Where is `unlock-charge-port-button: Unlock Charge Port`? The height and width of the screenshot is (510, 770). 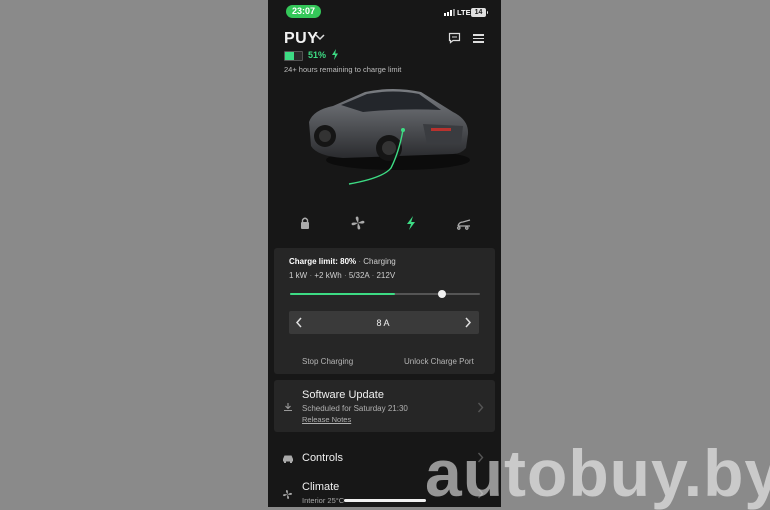
unlock-charge-port-button: Unlock Charge Port is located at coordinates (439, 361).